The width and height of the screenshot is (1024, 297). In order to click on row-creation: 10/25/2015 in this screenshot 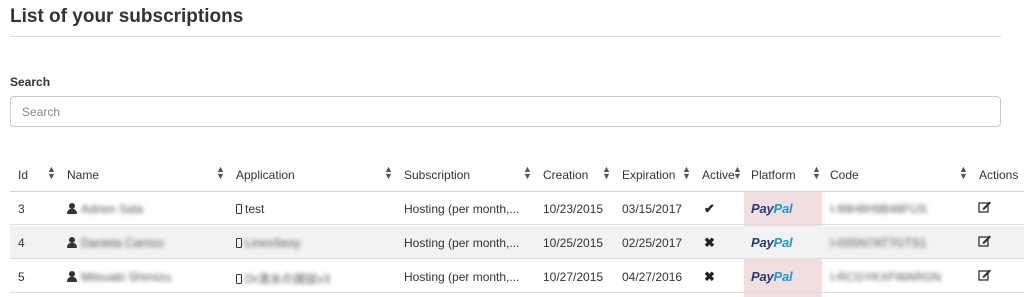, I will do `click(573, 243)`.